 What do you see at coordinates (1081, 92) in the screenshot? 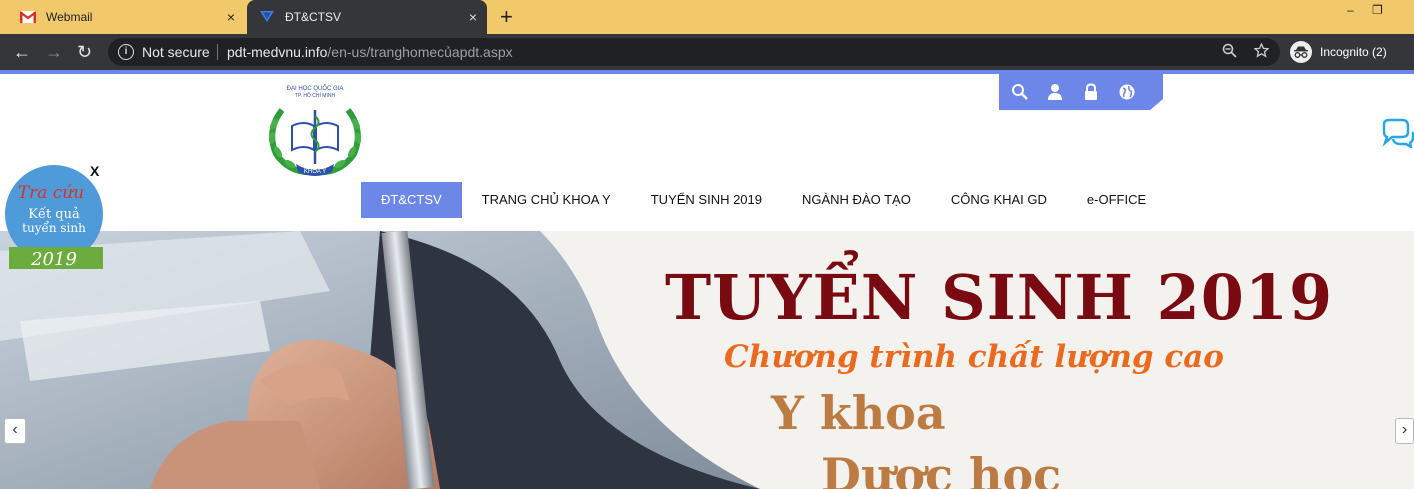
I see `utility-icon-bar` at bounding box center [1081, 92].